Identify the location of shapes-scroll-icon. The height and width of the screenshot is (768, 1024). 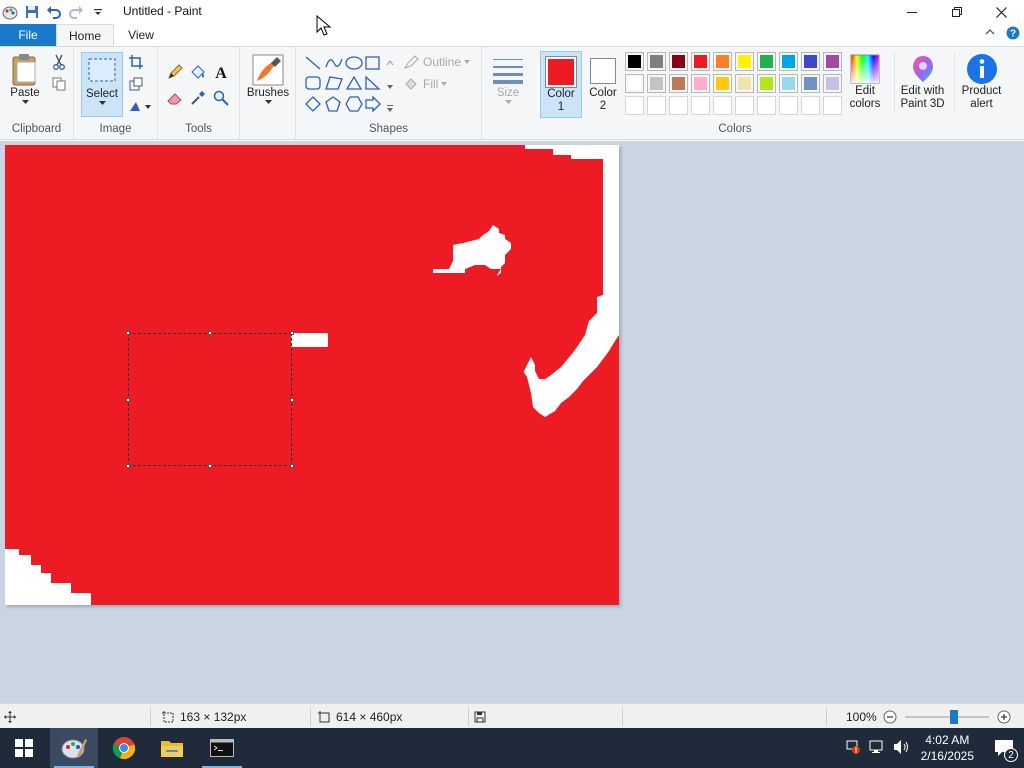
(390, 87).